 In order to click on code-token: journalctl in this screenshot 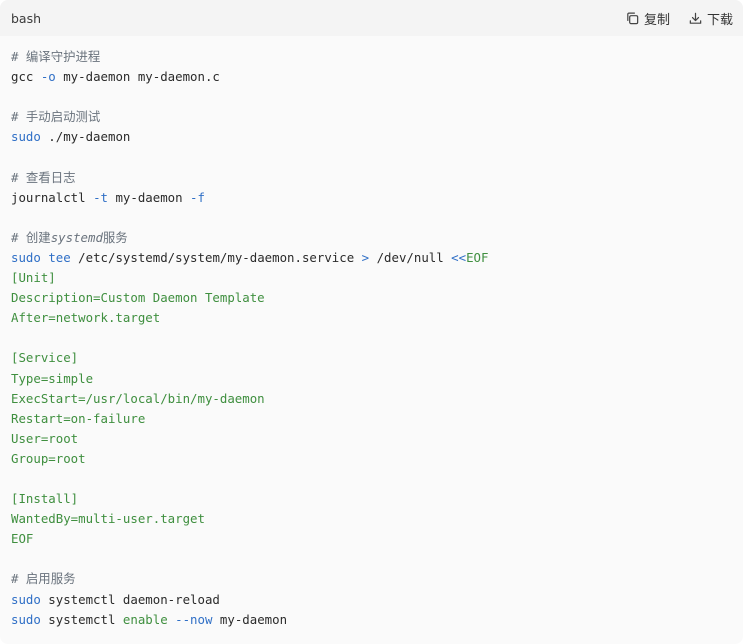, I will do `click(52, 197)`.